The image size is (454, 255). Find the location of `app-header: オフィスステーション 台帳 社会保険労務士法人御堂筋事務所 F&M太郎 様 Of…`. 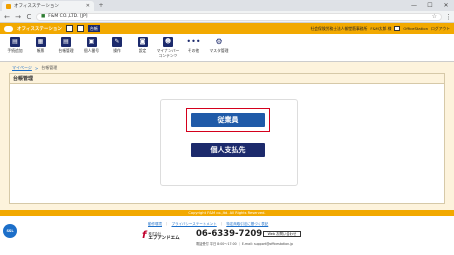

app-header: オフィスステーション 台帳 社会保険労務士法人御堂筋事務所 F&M太郎 様 Of… is located at coordinates (227, 28).